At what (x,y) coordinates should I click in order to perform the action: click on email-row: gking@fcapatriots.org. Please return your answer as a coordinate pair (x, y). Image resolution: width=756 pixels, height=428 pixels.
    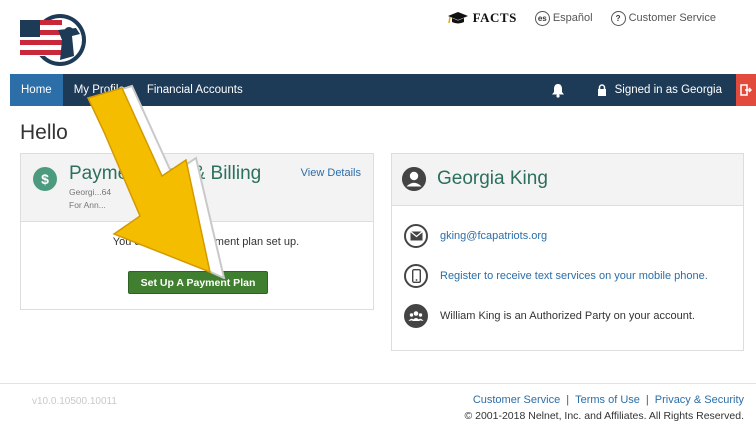
    Looking at the image, I should click on (475, 236).